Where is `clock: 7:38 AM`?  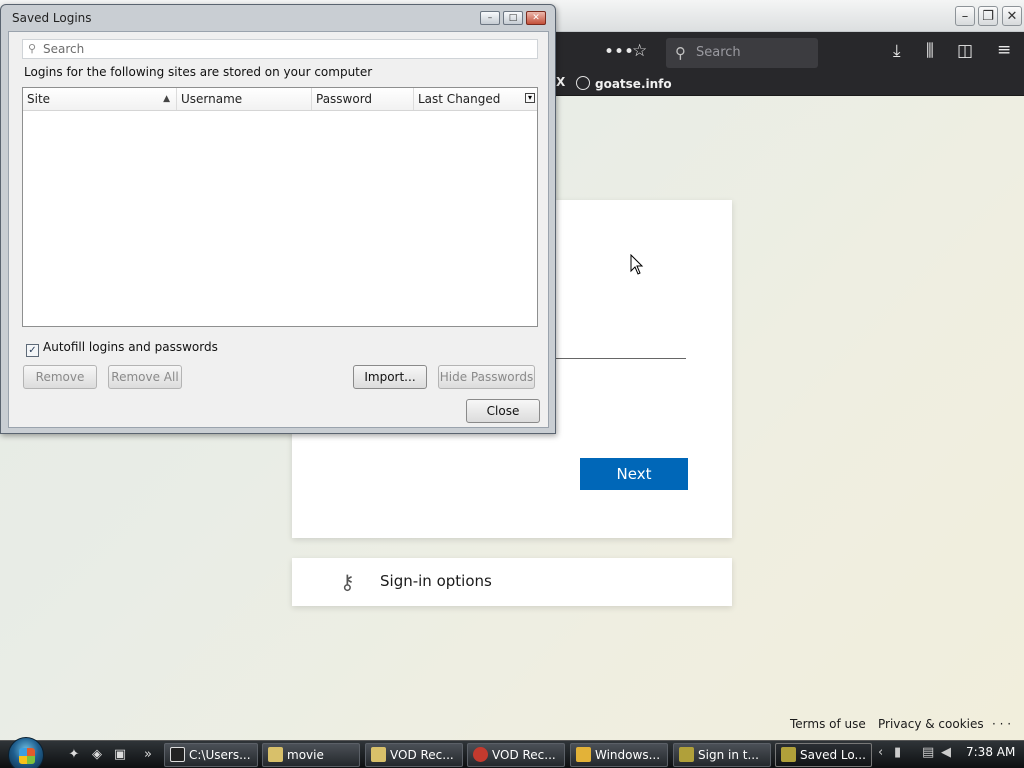 clock: 7:38 AM is located at coordinates (990, 752).